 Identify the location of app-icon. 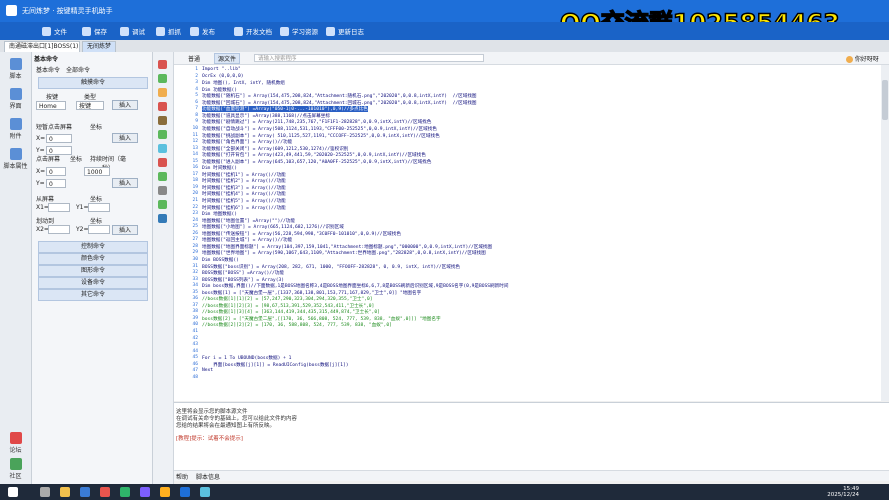
(85, 492).